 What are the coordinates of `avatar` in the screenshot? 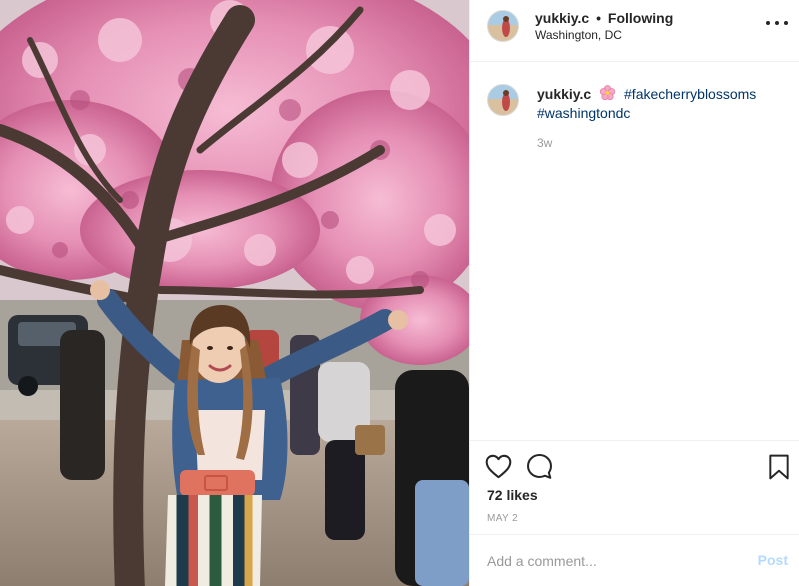 It's located at (503, 26).